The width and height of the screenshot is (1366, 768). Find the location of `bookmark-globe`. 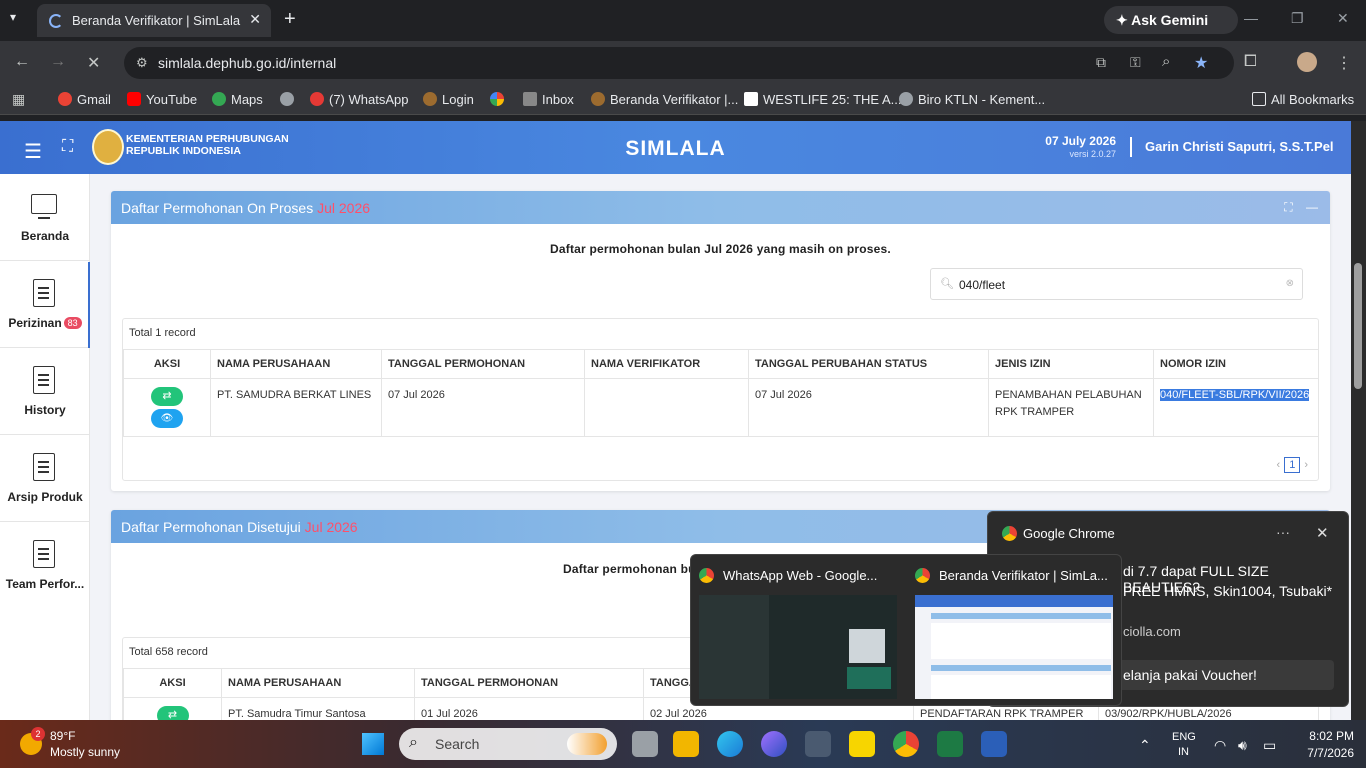

bookmark-globe is located at coordinates (289, 99).